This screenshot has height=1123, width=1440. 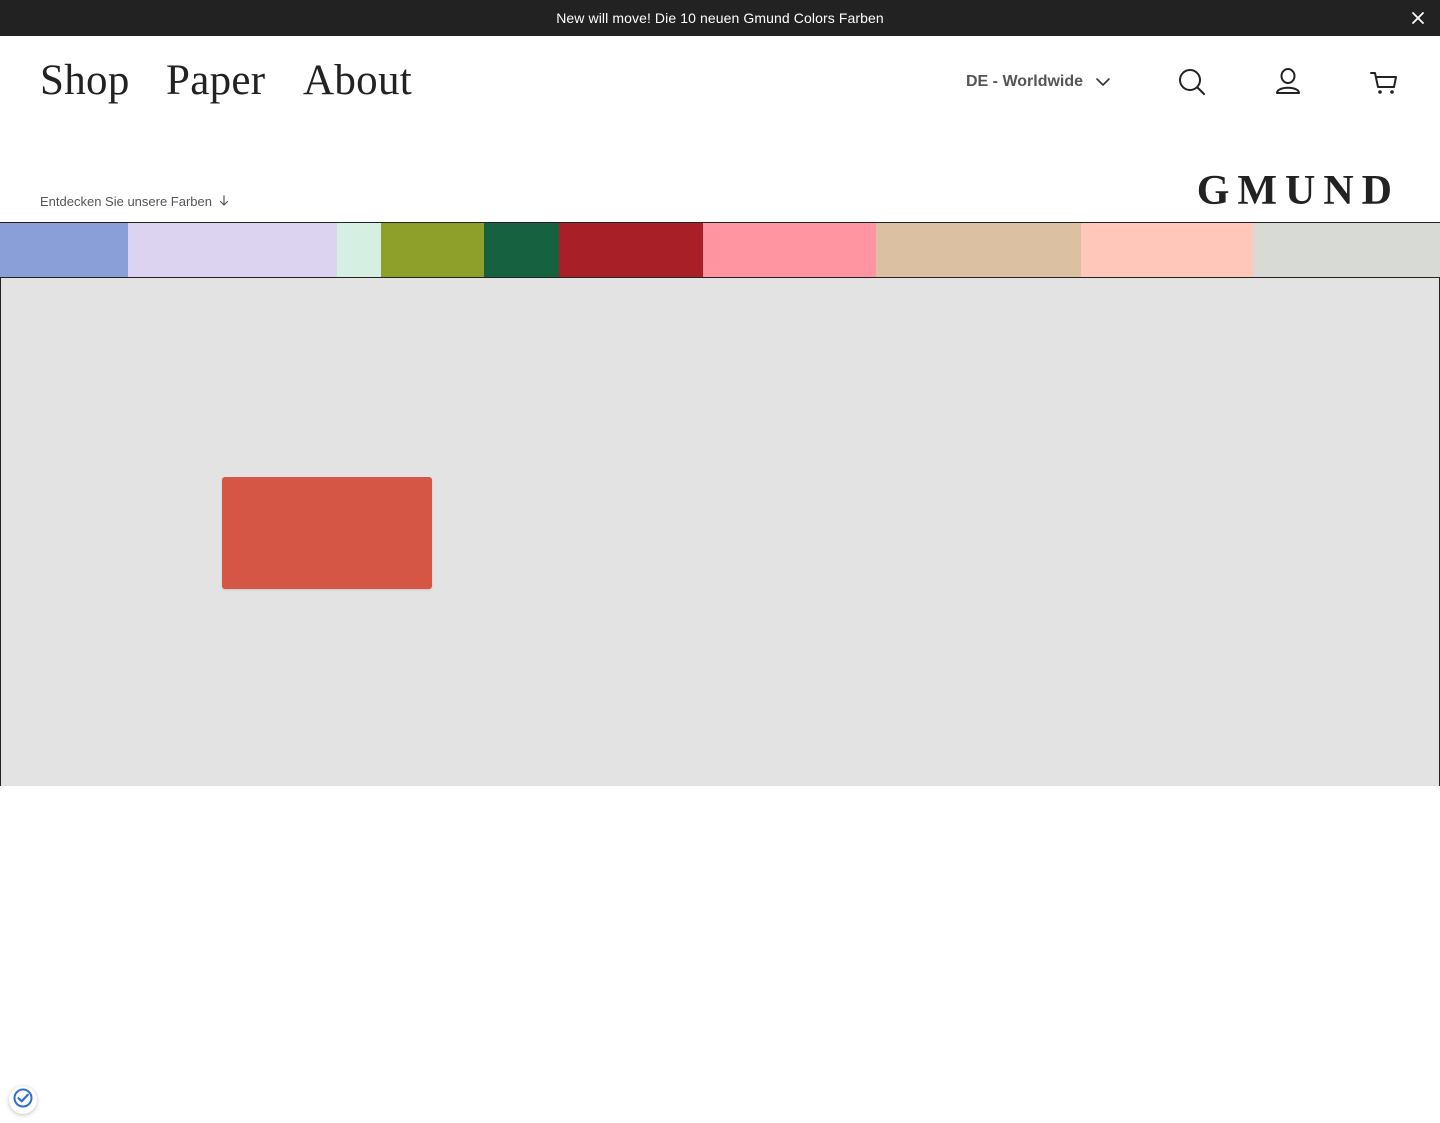 What do you see at coordinates (126, 201) in the screenshot?
I see `discover-colors-label: Entdecken Sie unsere Farben` at bounding box center [126, 201].